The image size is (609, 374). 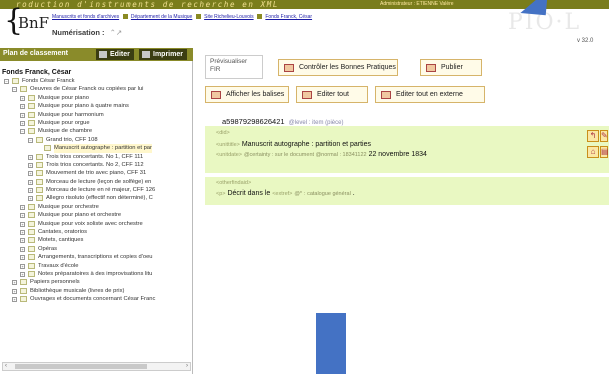 I want to click on show-tags-button: Afficher les balises, so click(x=247, y=94).